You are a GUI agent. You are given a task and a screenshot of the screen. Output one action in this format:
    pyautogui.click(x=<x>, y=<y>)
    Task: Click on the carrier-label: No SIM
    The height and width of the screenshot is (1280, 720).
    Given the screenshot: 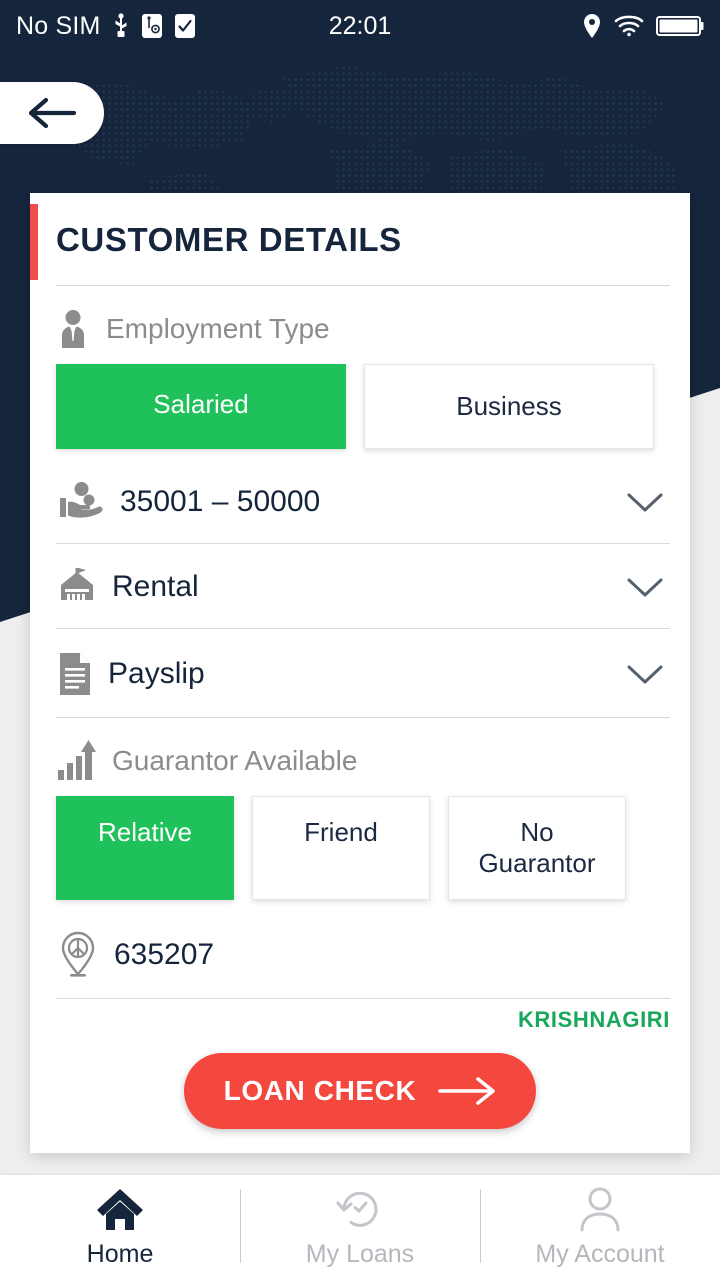 What is the action you would take?
    pyautogui.click(x=58, y=25)
    